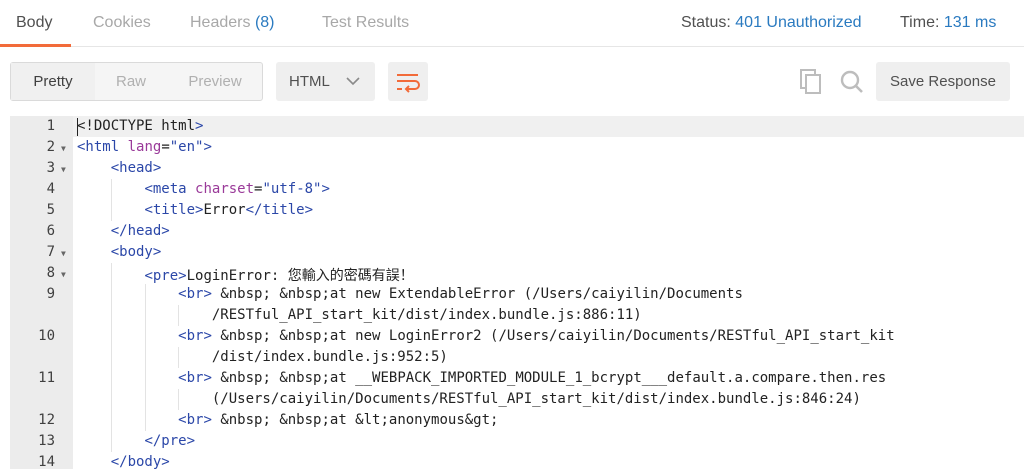  I want to click on code-line-text: <meta charset="utf-8">, so click(237, 189).